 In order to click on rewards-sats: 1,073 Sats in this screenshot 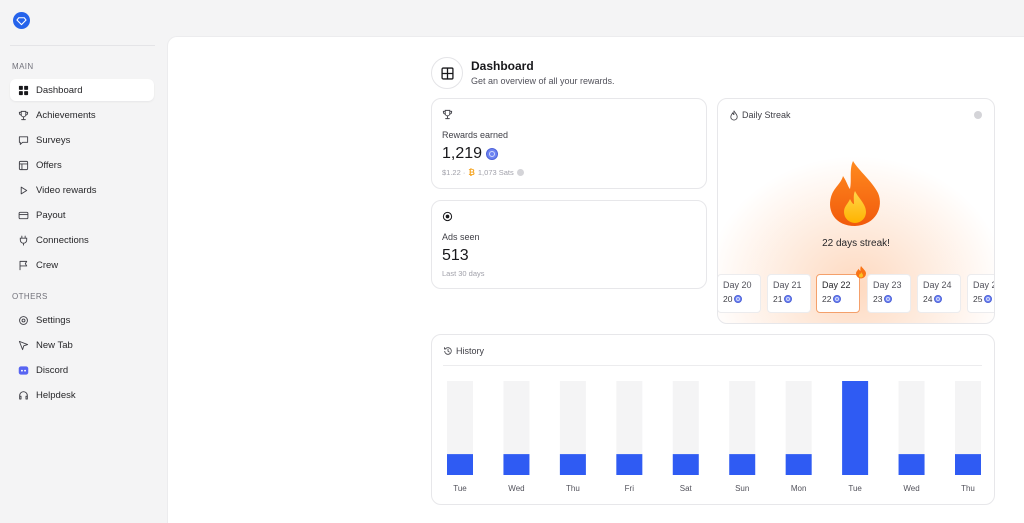, I will do `click(495, 172)`.